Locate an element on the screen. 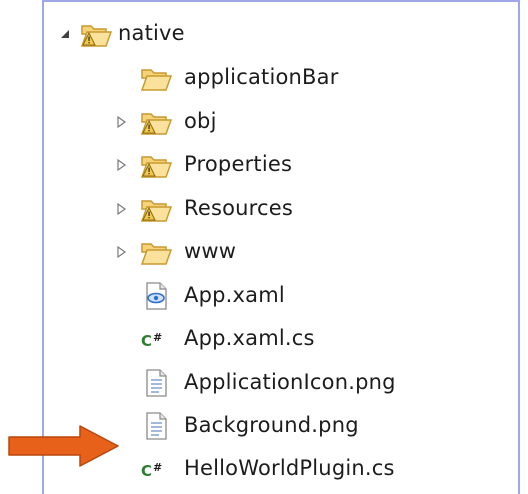 This screenshot has width=528, height=494. tree-item-label: App.xaml is located at coordinates (234, 295).